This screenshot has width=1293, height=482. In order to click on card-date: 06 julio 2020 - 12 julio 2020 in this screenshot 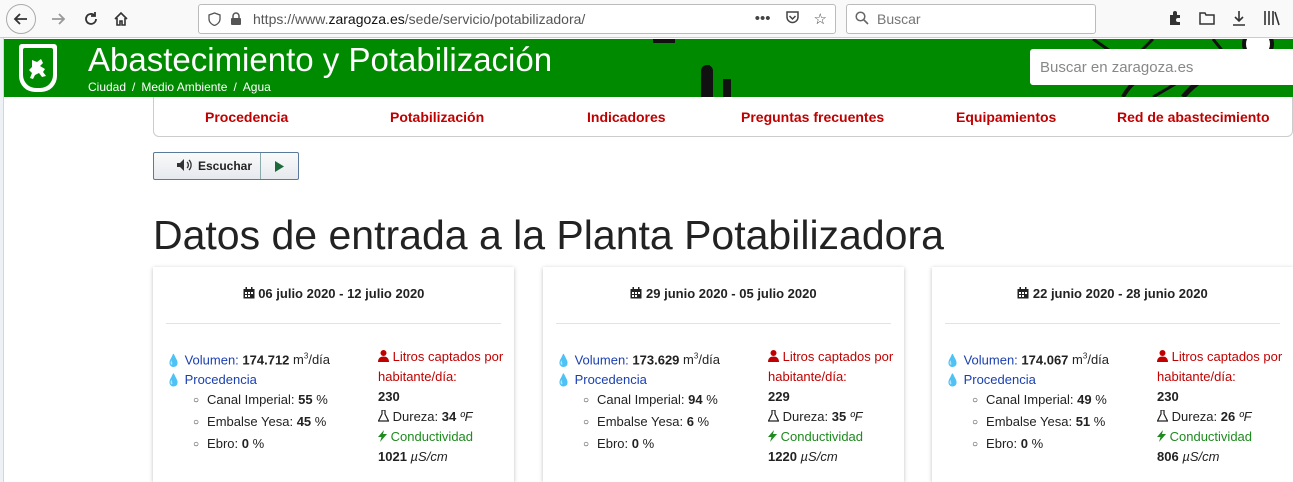, I will do `click(333, 293)`.